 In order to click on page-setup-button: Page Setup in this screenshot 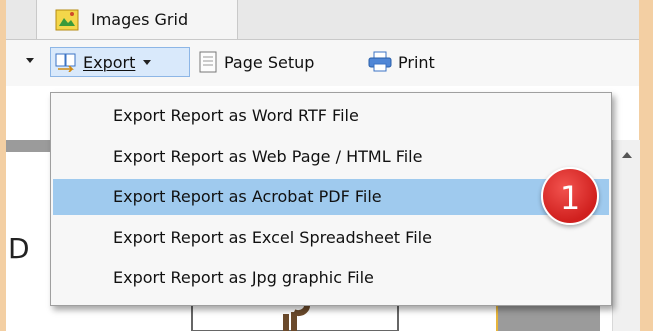, I will do `click(276, 62)`.